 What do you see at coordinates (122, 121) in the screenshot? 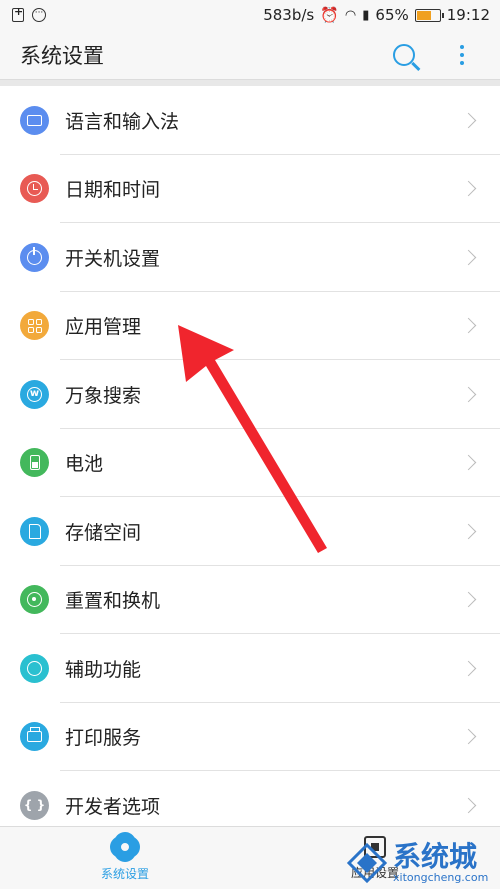
I see `settings-item-label: 语言和输入法` at bounding box center [122, 121].